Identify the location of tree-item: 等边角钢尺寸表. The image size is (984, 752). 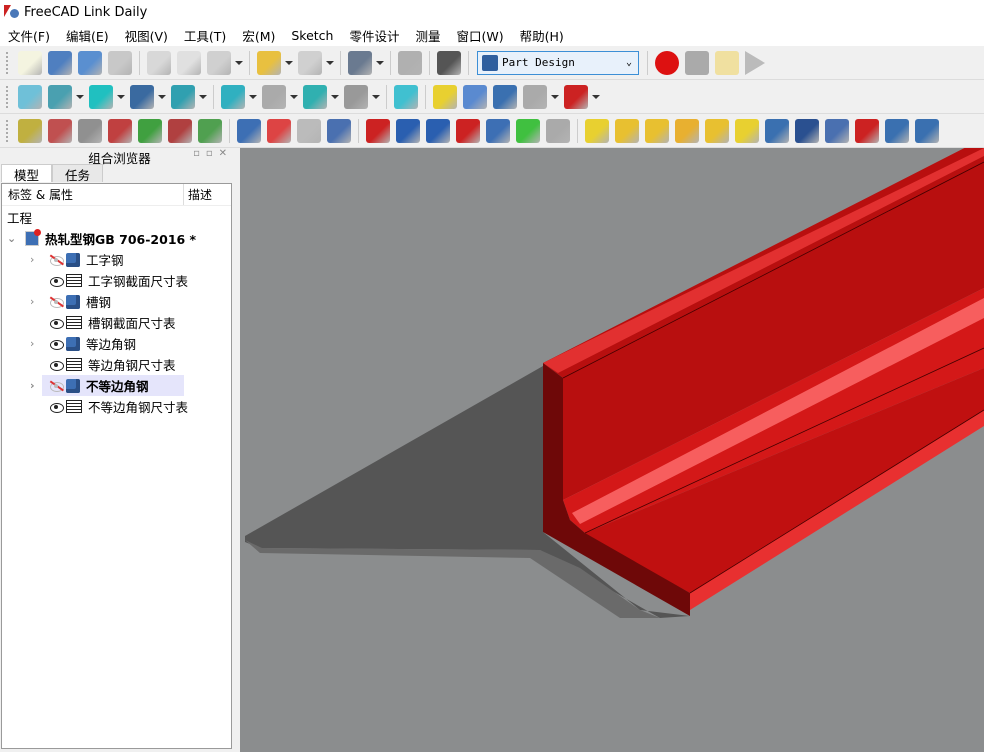
(109, 364).